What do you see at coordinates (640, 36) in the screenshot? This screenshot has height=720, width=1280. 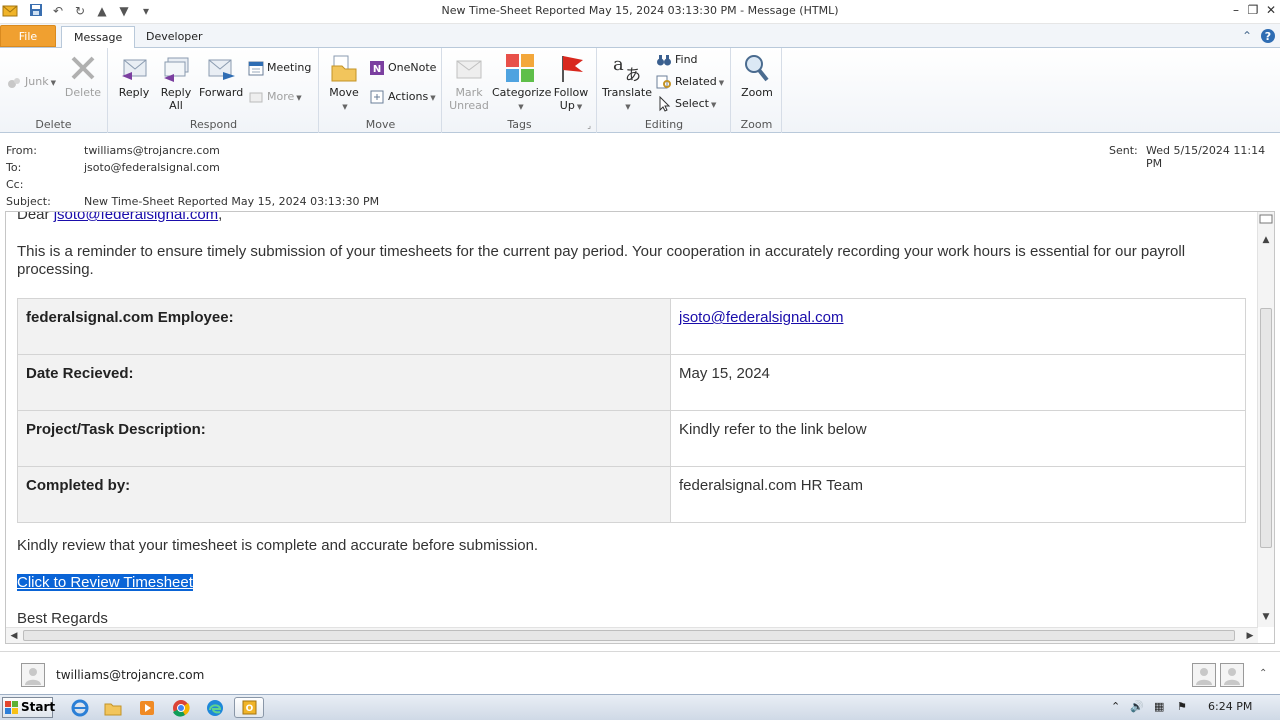 I see `ribbon-tabs: File Message Developer ⌃ ?` at bounding box center [640, 36].